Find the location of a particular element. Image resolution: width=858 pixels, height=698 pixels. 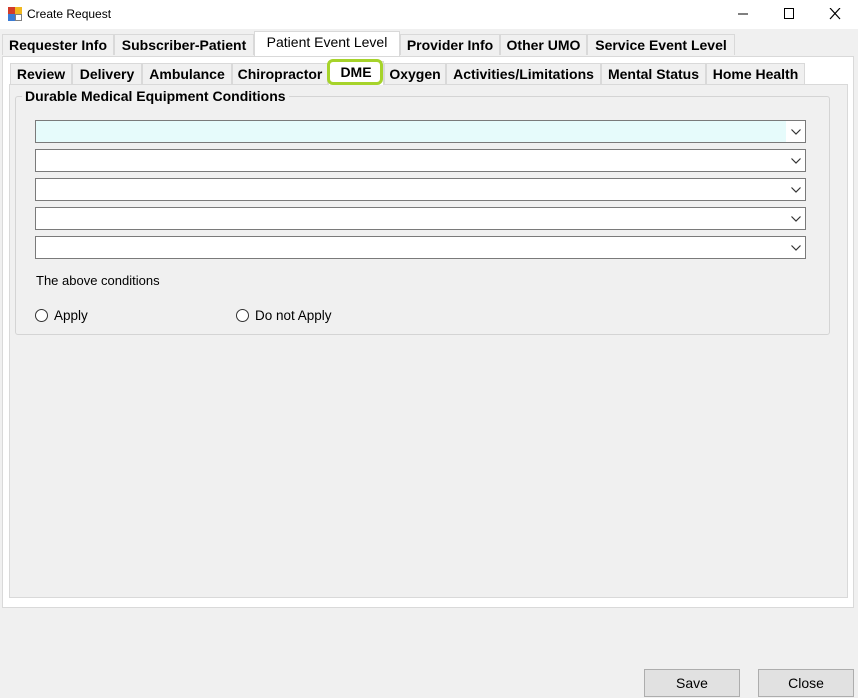

app-form-icon is located at coordinates (15, 14).